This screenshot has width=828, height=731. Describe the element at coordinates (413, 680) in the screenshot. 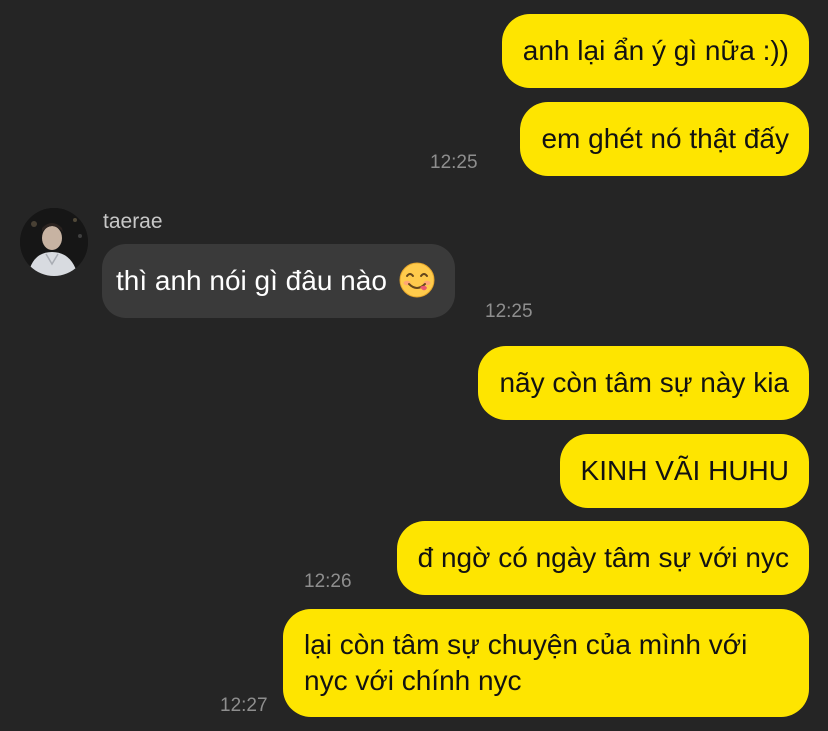

I see `message-text-line: nyc với chính nyc` at that location.